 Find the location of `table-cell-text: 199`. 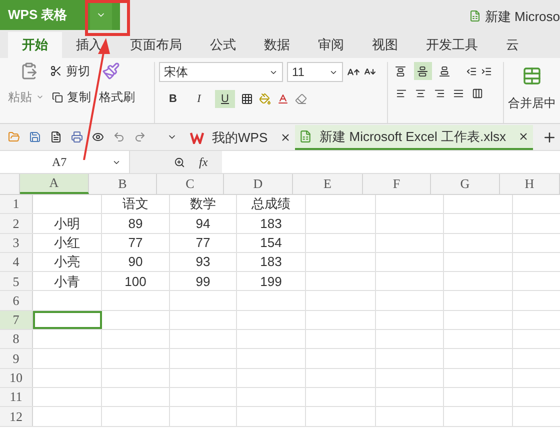

table-cell-text: 199 is located at coordinates (271, 281).